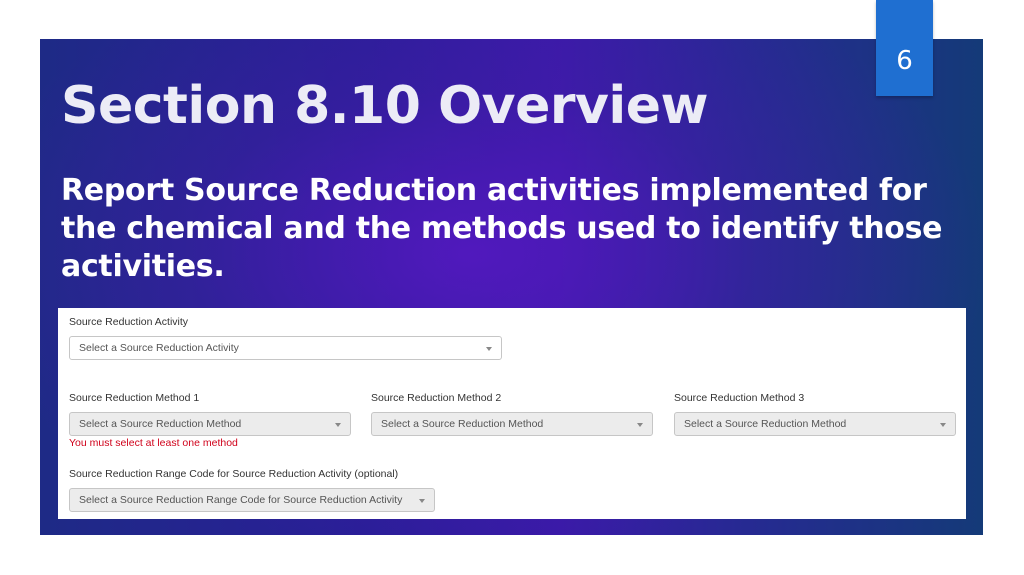 This screenshot has height=575, width=1024. Describe the element at coordinates (904, 61) in the screenshot. I see `page-number: 6` at that location.